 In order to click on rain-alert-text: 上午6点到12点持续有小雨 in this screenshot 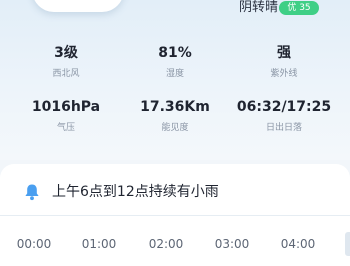, I will do `click(135, 192)`.